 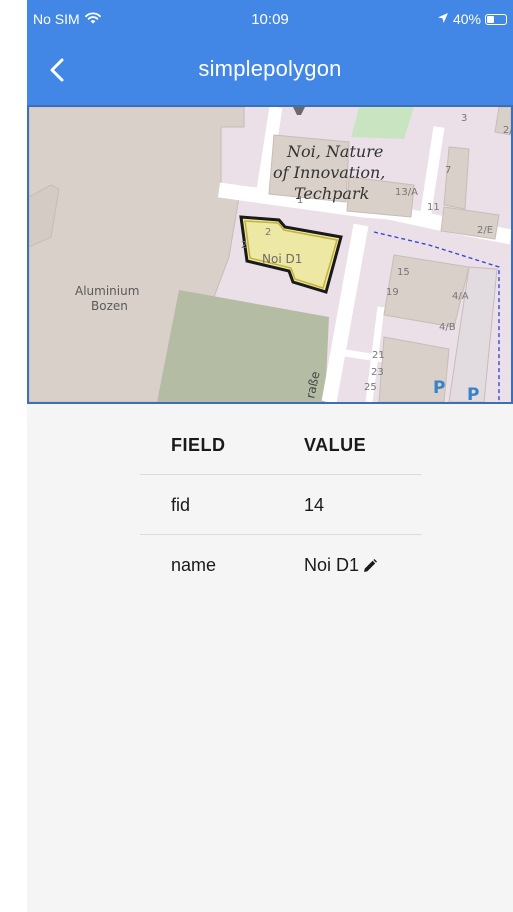 I want to click on page-title: simplepolygon, so click(x=270, y=68).